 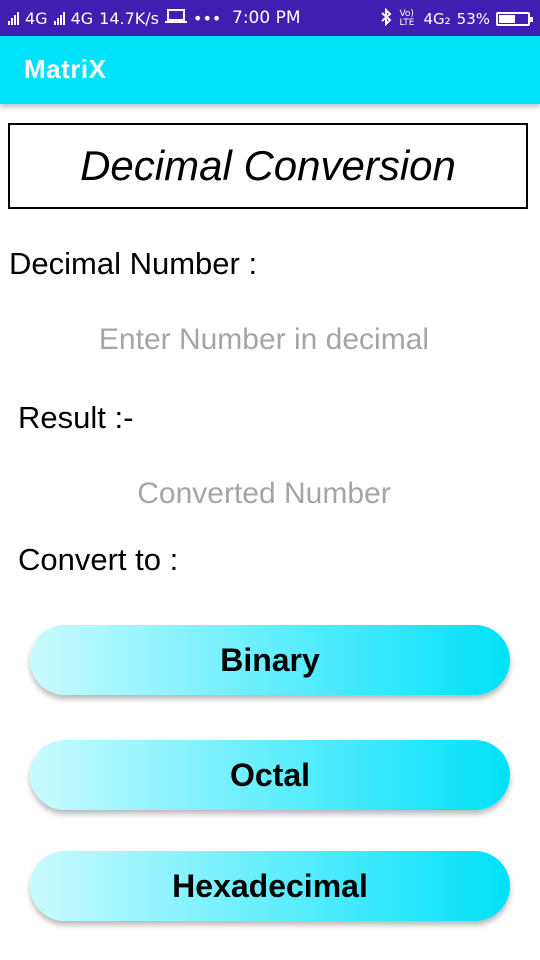 What do you see at coordinates (129, 18) in the screenshot?
I see `network-speed: 14.7K/s` at bounding box center [129, 18].